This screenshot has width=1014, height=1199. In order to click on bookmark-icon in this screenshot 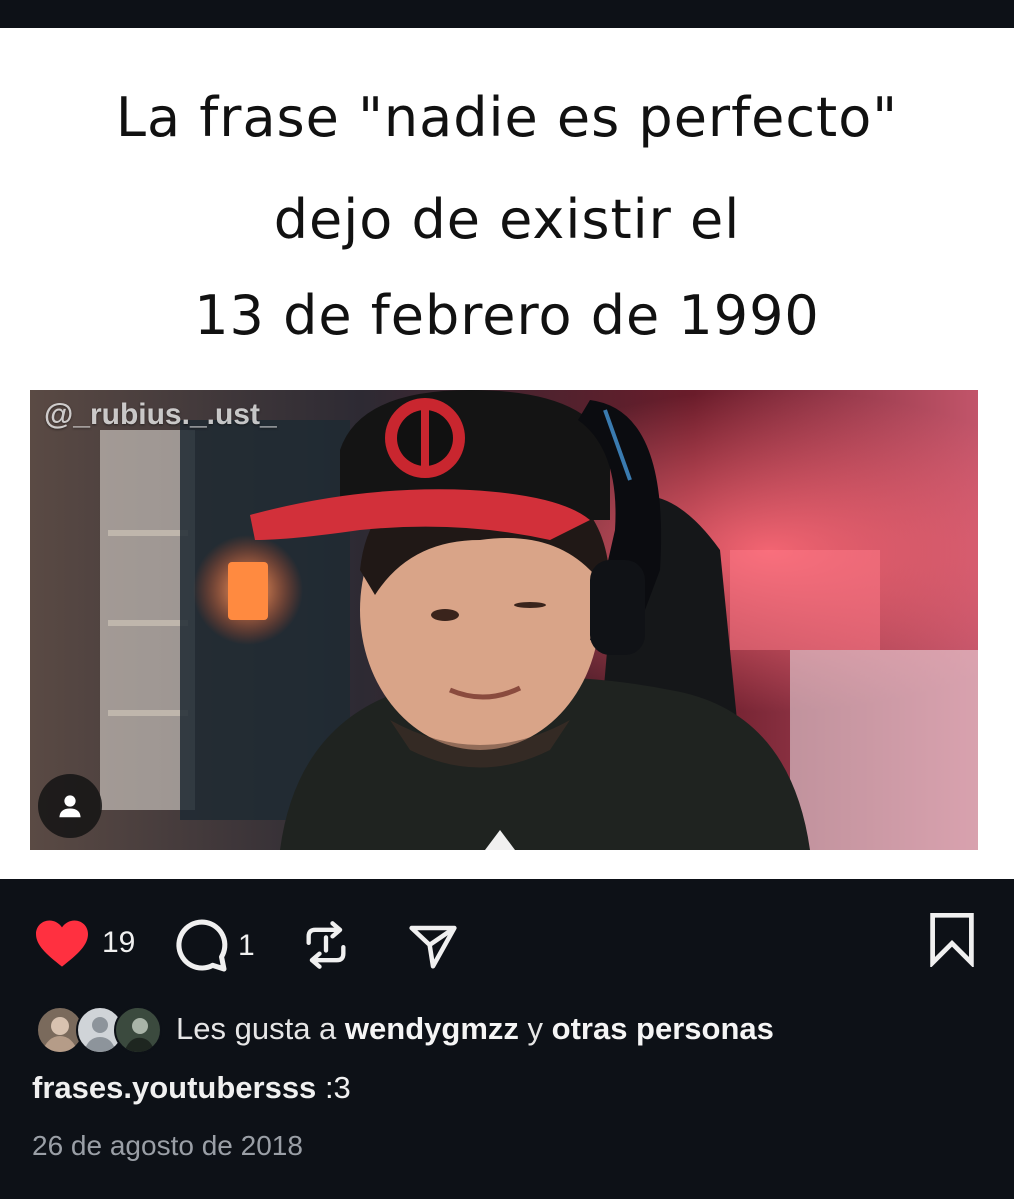, I will do `click(952, 939)`.